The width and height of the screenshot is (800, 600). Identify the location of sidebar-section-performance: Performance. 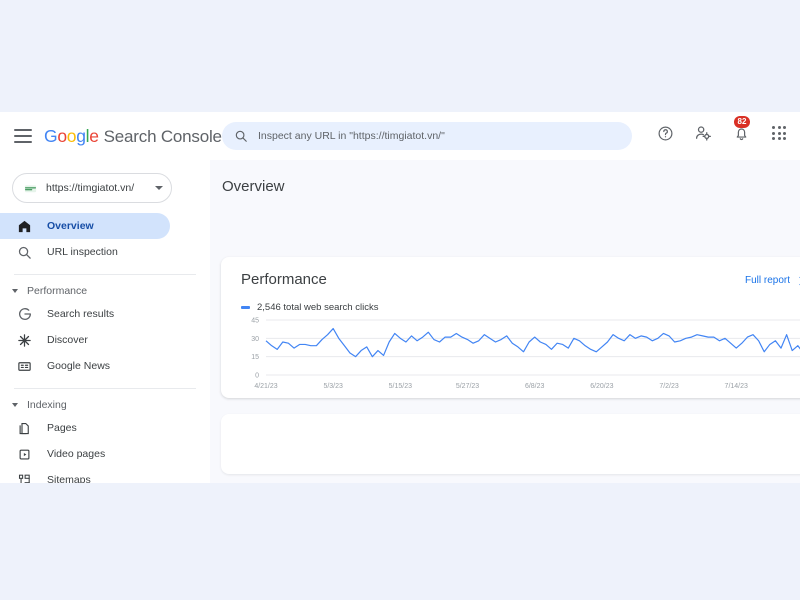
(105, 291).